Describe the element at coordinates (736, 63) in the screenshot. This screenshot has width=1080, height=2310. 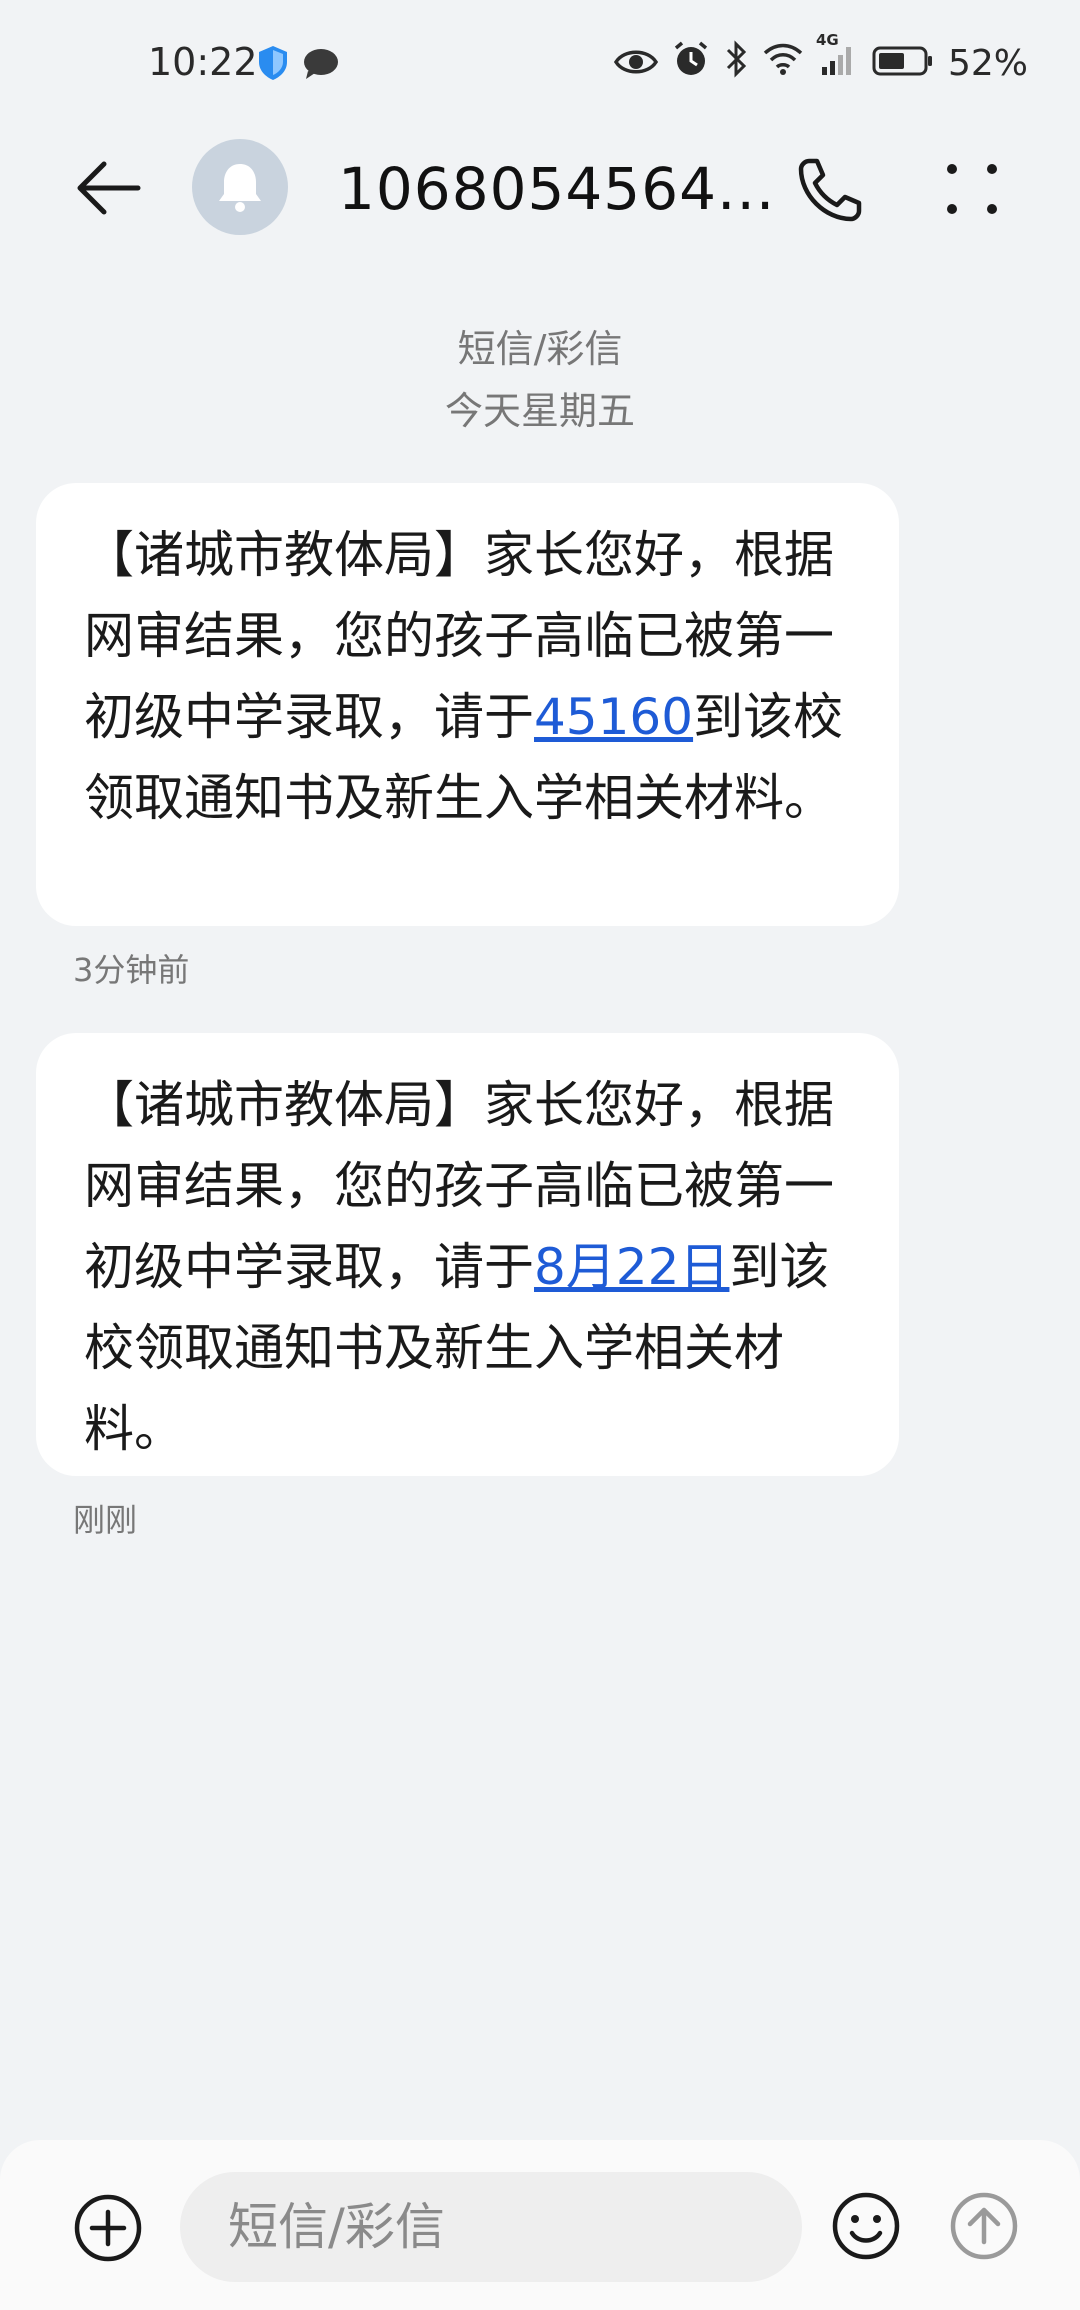
I see `bluetooth-icon` at that location.